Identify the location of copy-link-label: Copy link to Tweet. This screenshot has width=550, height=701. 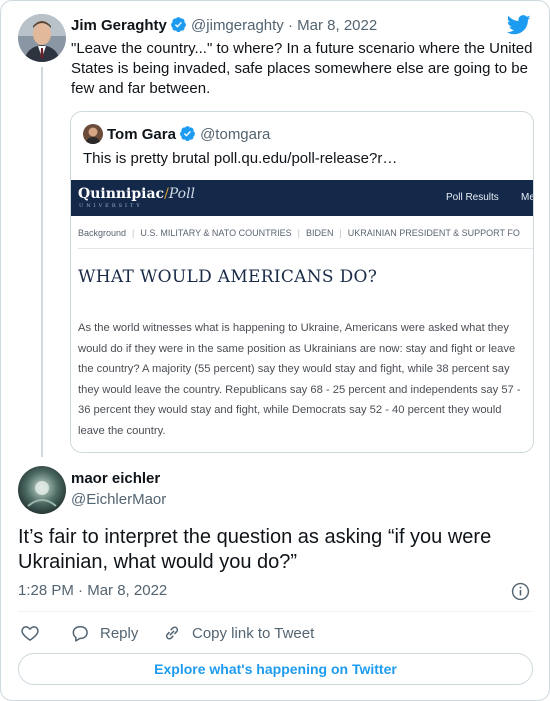
(253, 633).